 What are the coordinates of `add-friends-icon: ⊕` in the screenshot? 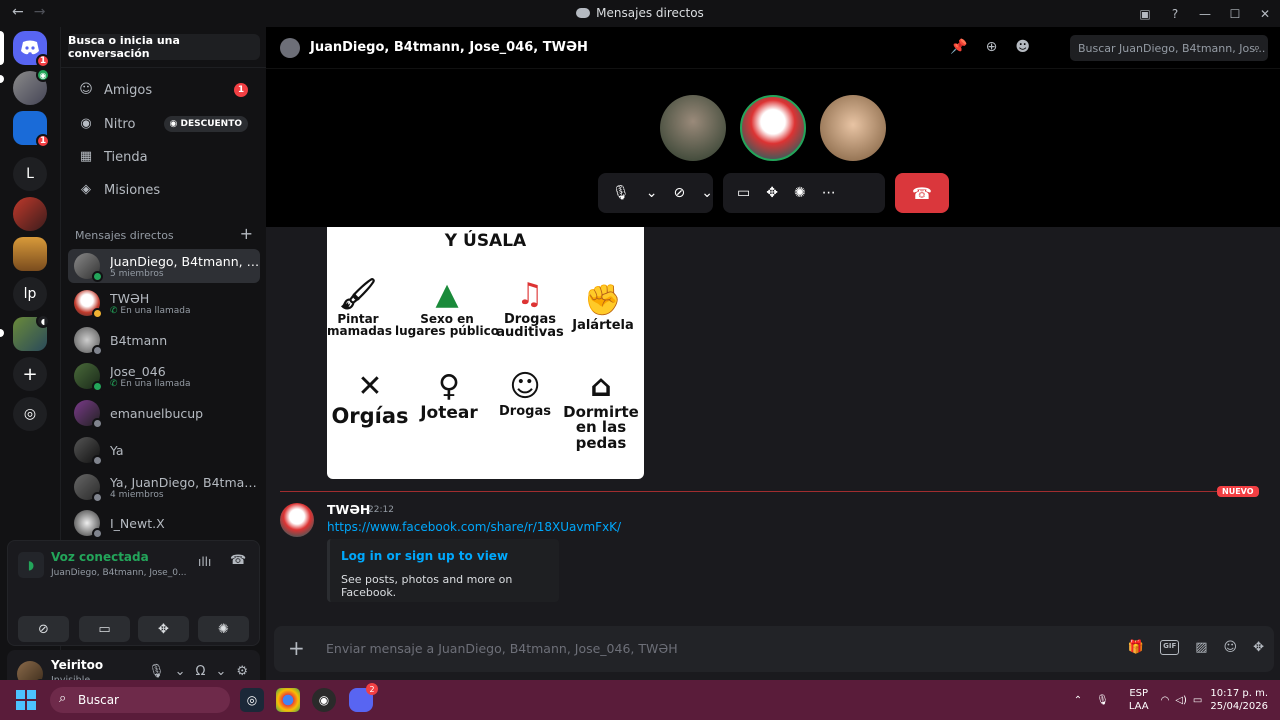 It's located at (992, 47).